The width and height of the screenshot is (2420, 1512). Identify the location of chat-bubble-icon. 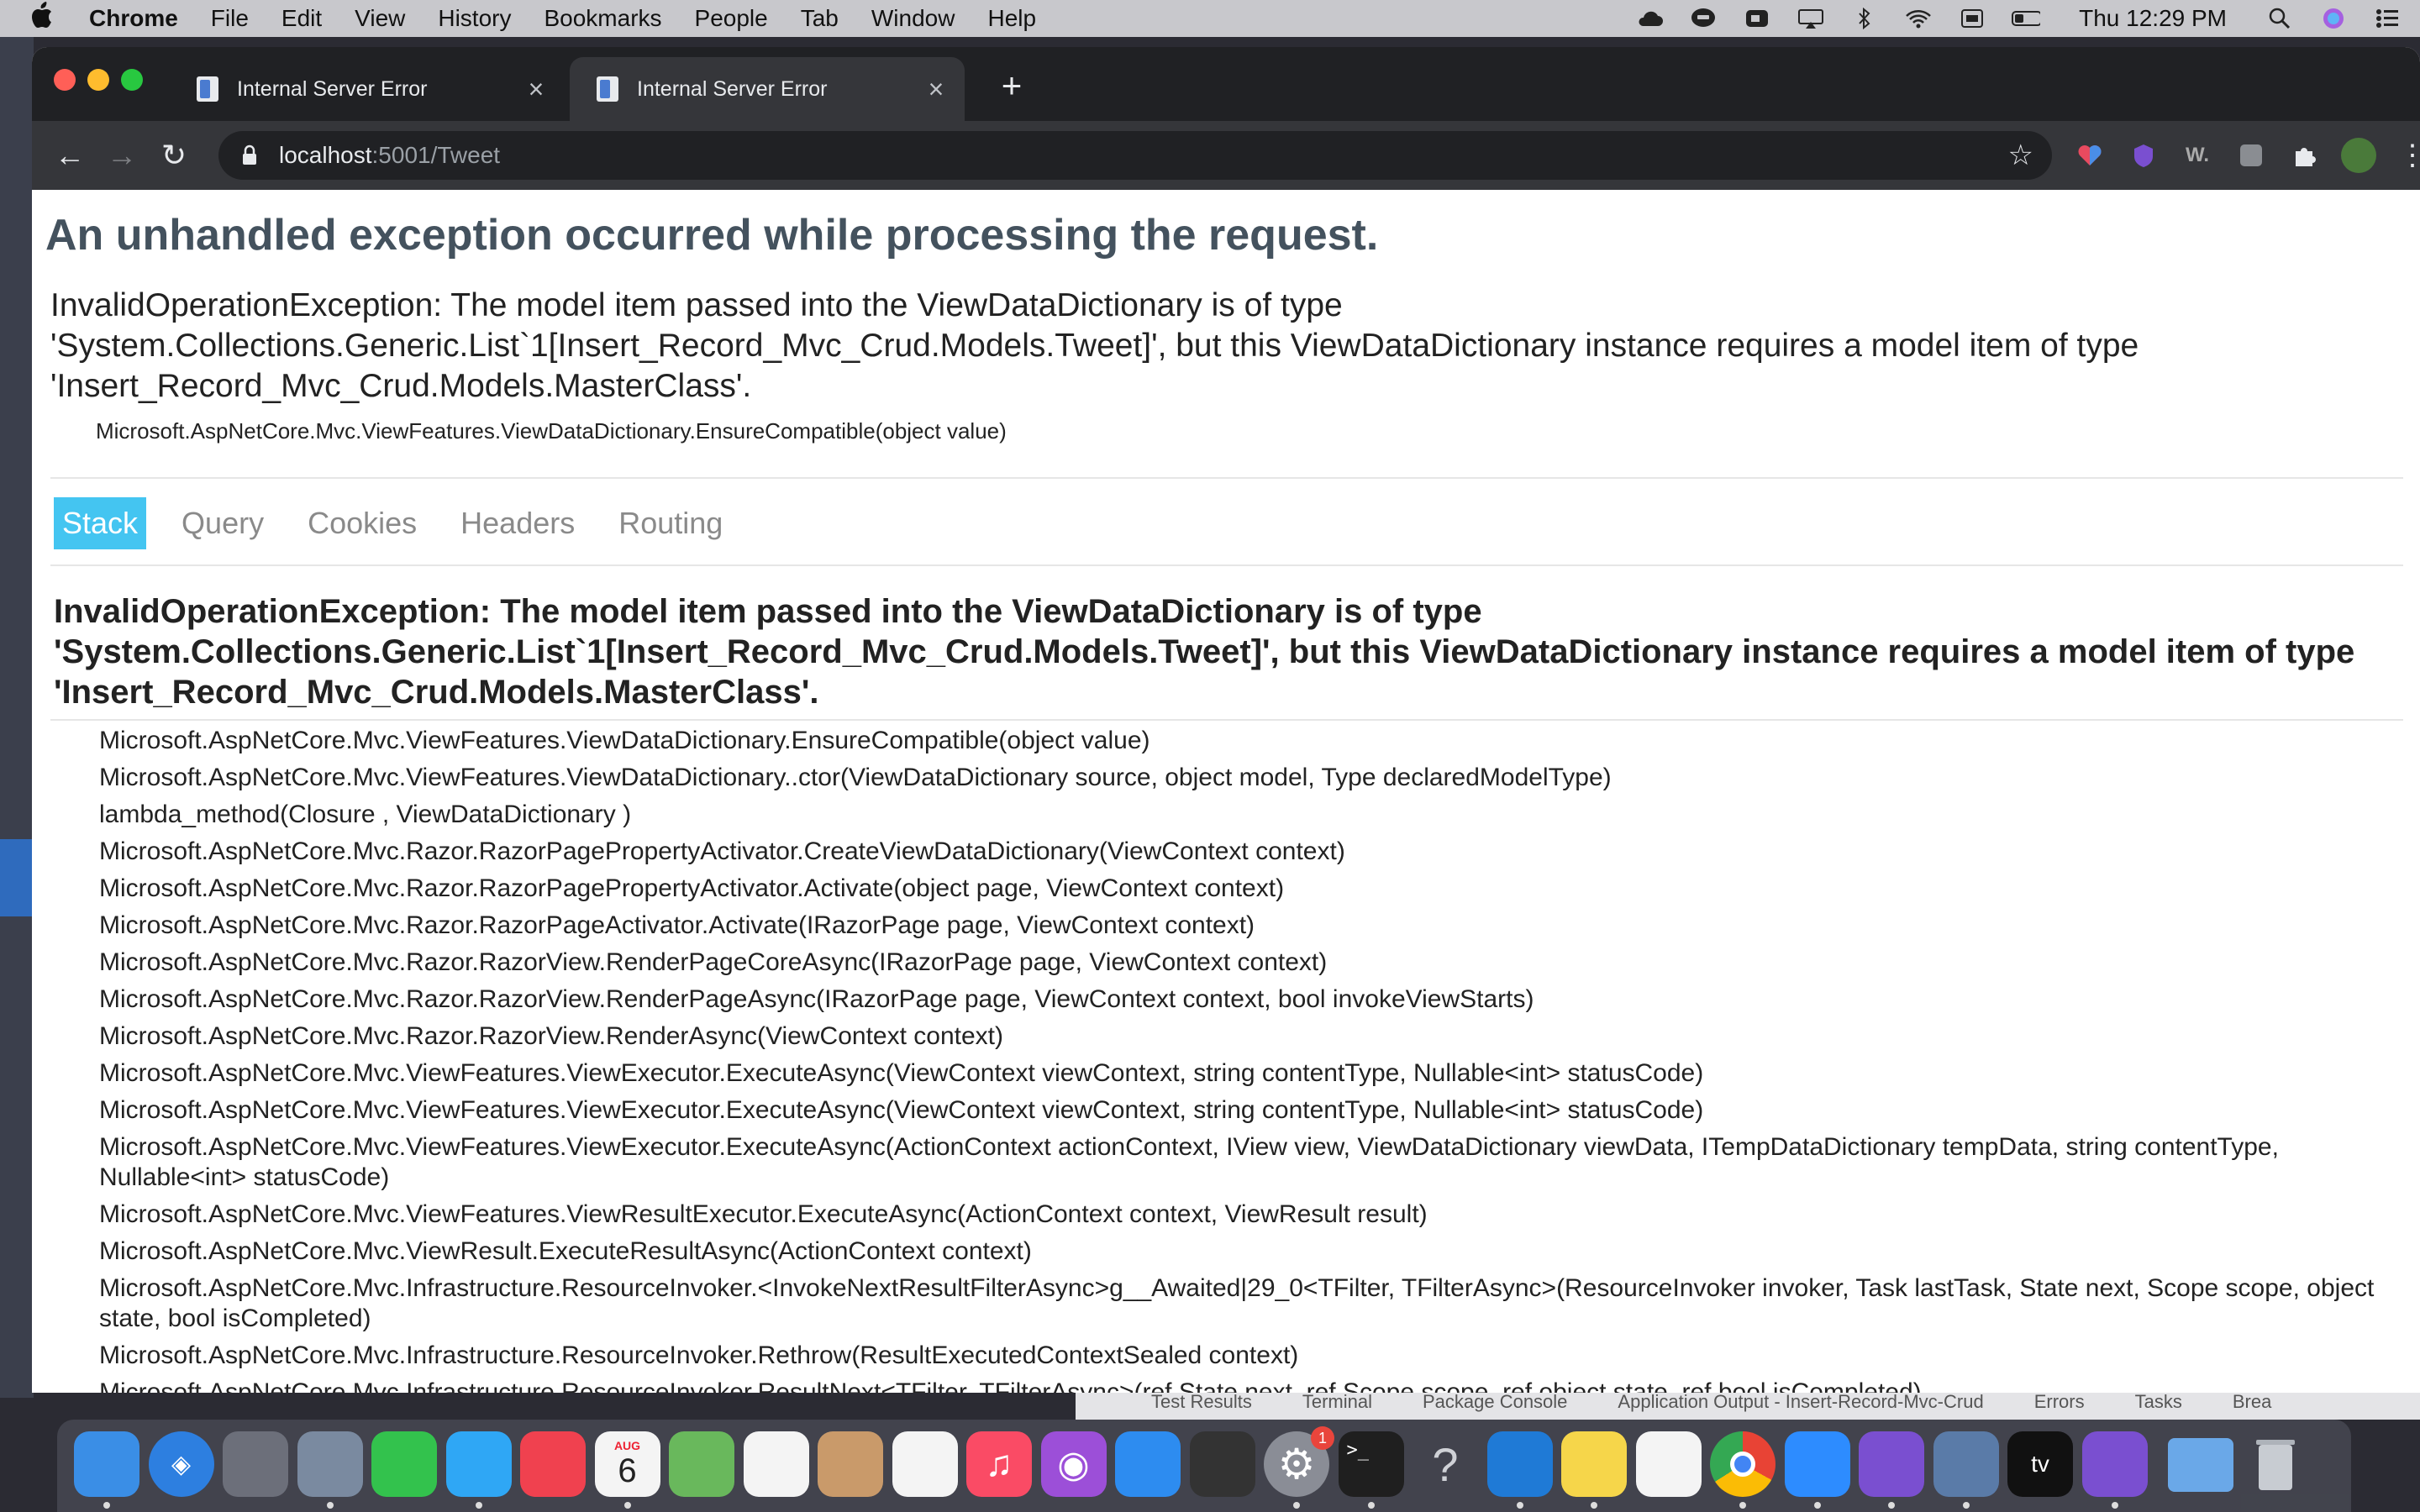
(1704, 18).